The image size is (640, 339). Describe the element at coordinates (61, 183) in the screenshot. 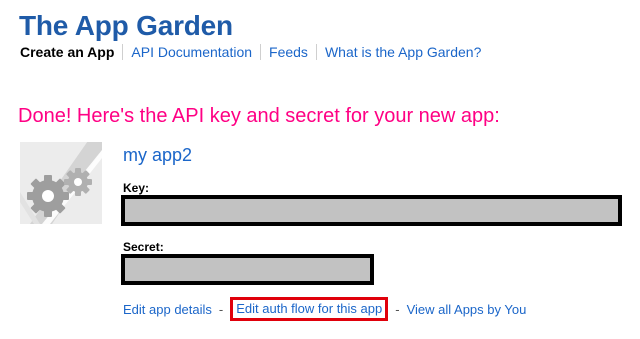

I see `gear-icon` at that location.